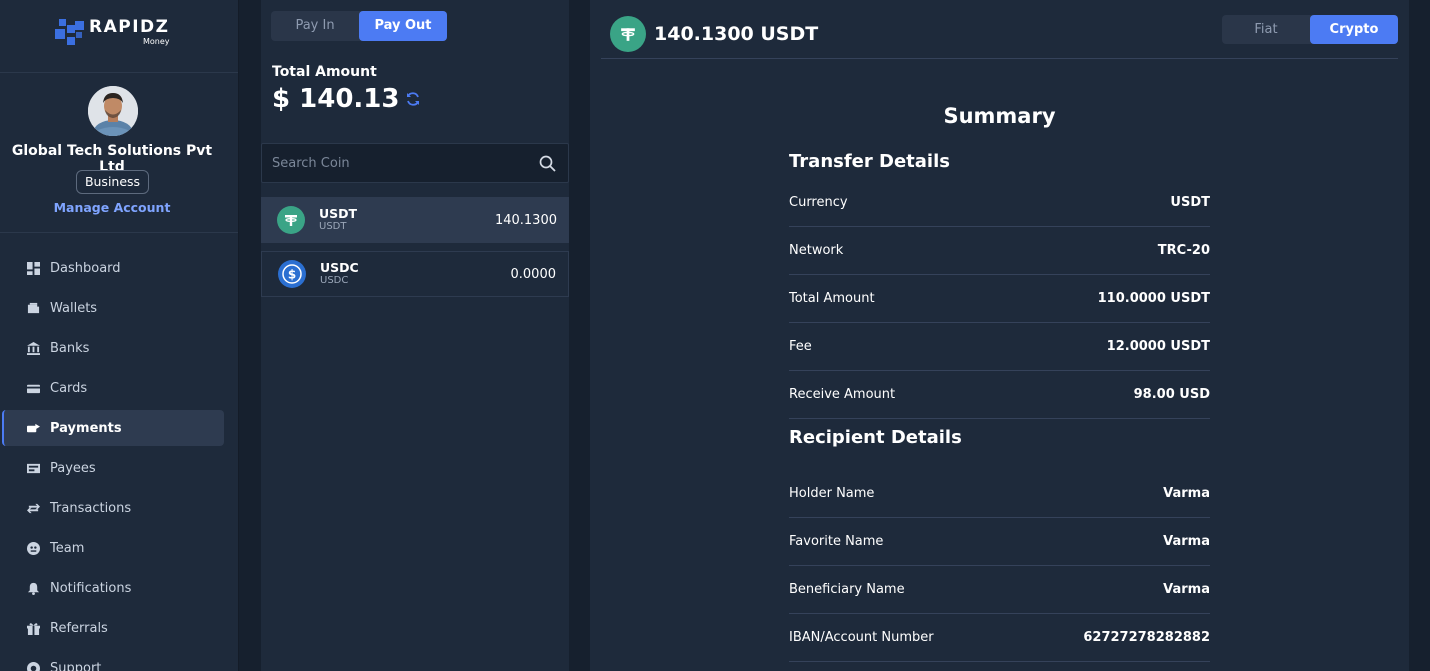 Image resolution: width=1430 pixels, height=671 pixels. Describe the element at coordinates (999, 638) in the screenshot. I see `detail-row-iban: IBAN/Account Number 62727278282882` at that location.